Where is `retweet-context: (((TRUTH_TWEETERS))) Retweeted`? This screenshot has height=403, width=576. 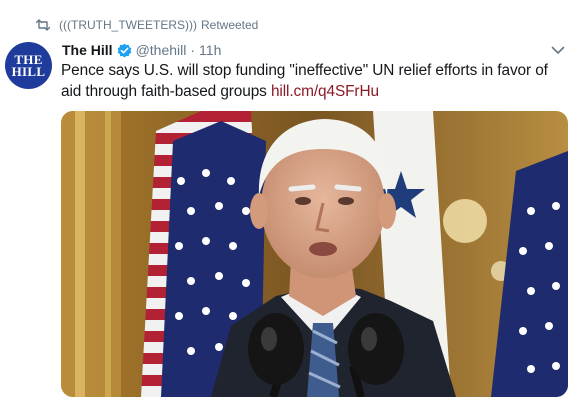 retweet-context: (((TRUTH_TWEETERS))) Retweeted is located at coordinates (147, 25).